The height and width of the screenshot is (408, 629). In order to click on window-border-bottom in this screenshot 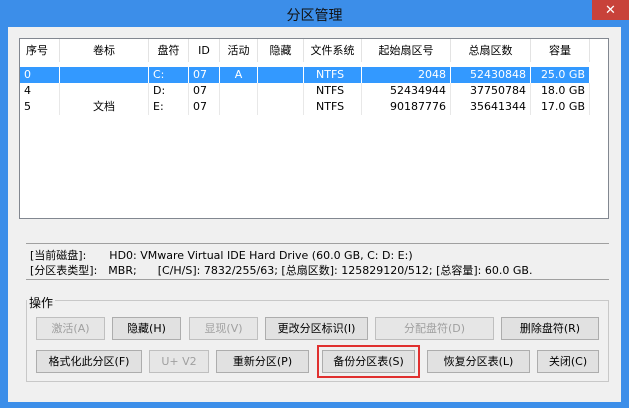, I will do `click(314, 405)`.